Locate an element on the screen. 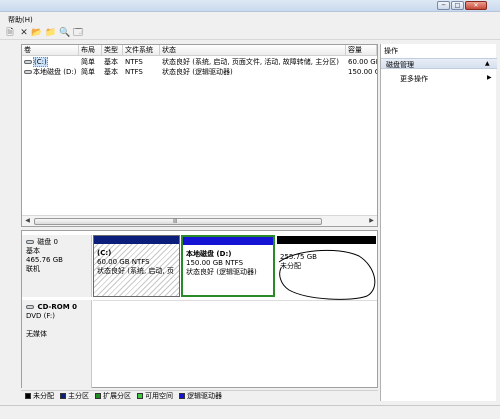 This screenshot has width=500, height=419. collapse-arrow-icon: ▲ is located at coordinates (487, 63).